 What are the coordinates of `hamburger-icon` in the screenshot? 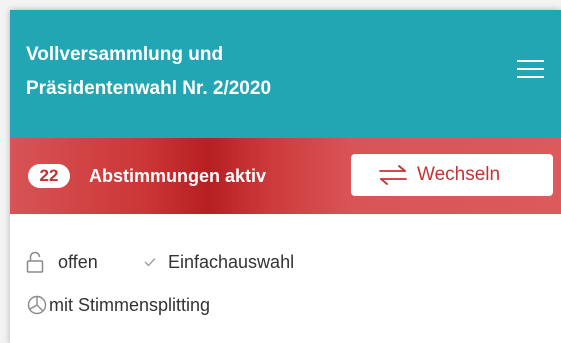 It's located at (530, 61).